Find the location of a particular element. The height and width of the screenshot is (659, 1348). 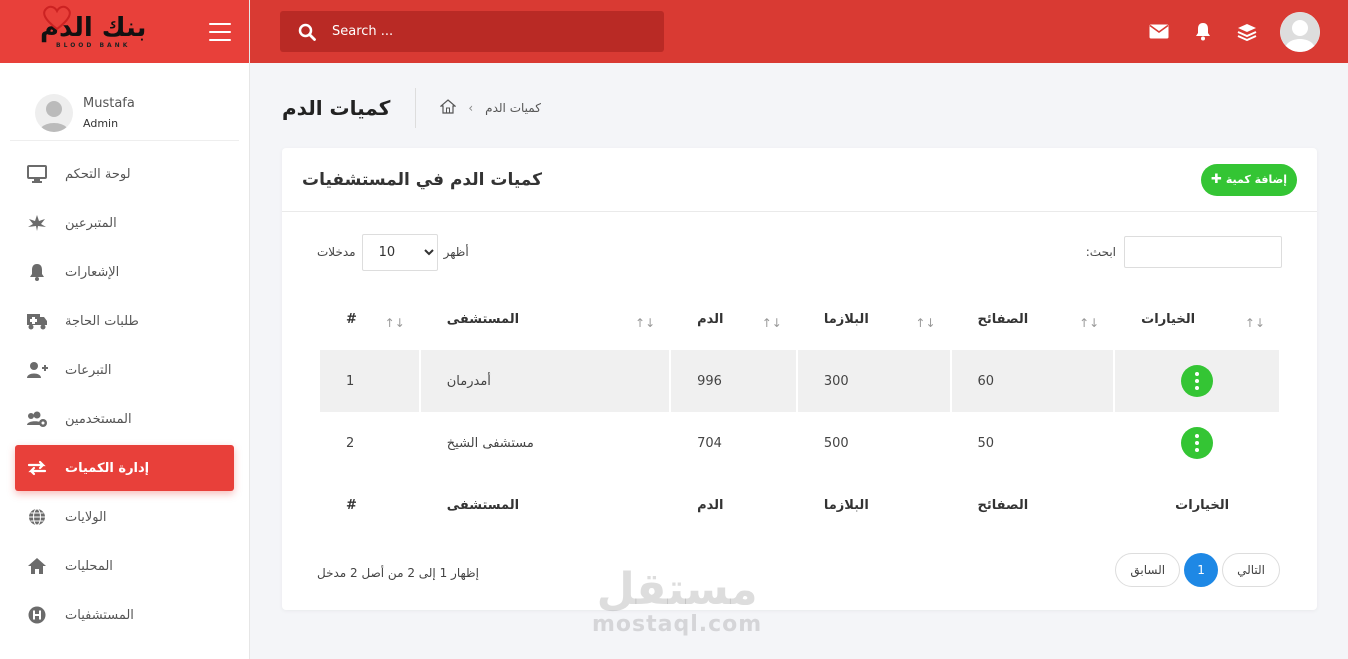

sidebar-item-states: الولايات is located at coordinates (124, 517).